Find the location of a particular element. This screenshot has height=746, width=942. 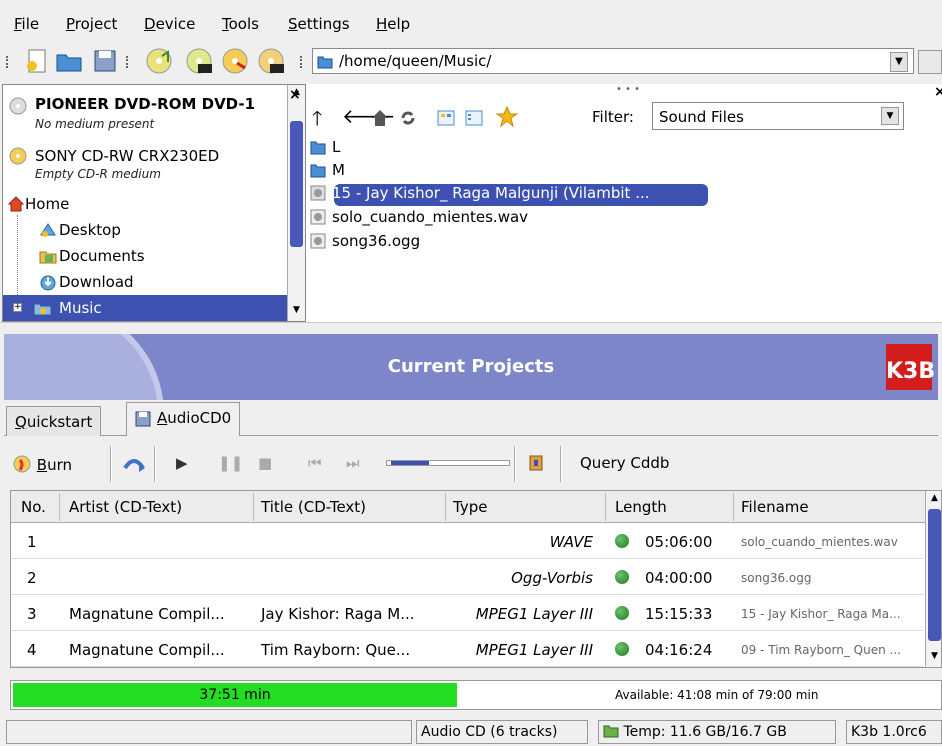

close-file-pane-icon: × is located at coordinates (938, 92).